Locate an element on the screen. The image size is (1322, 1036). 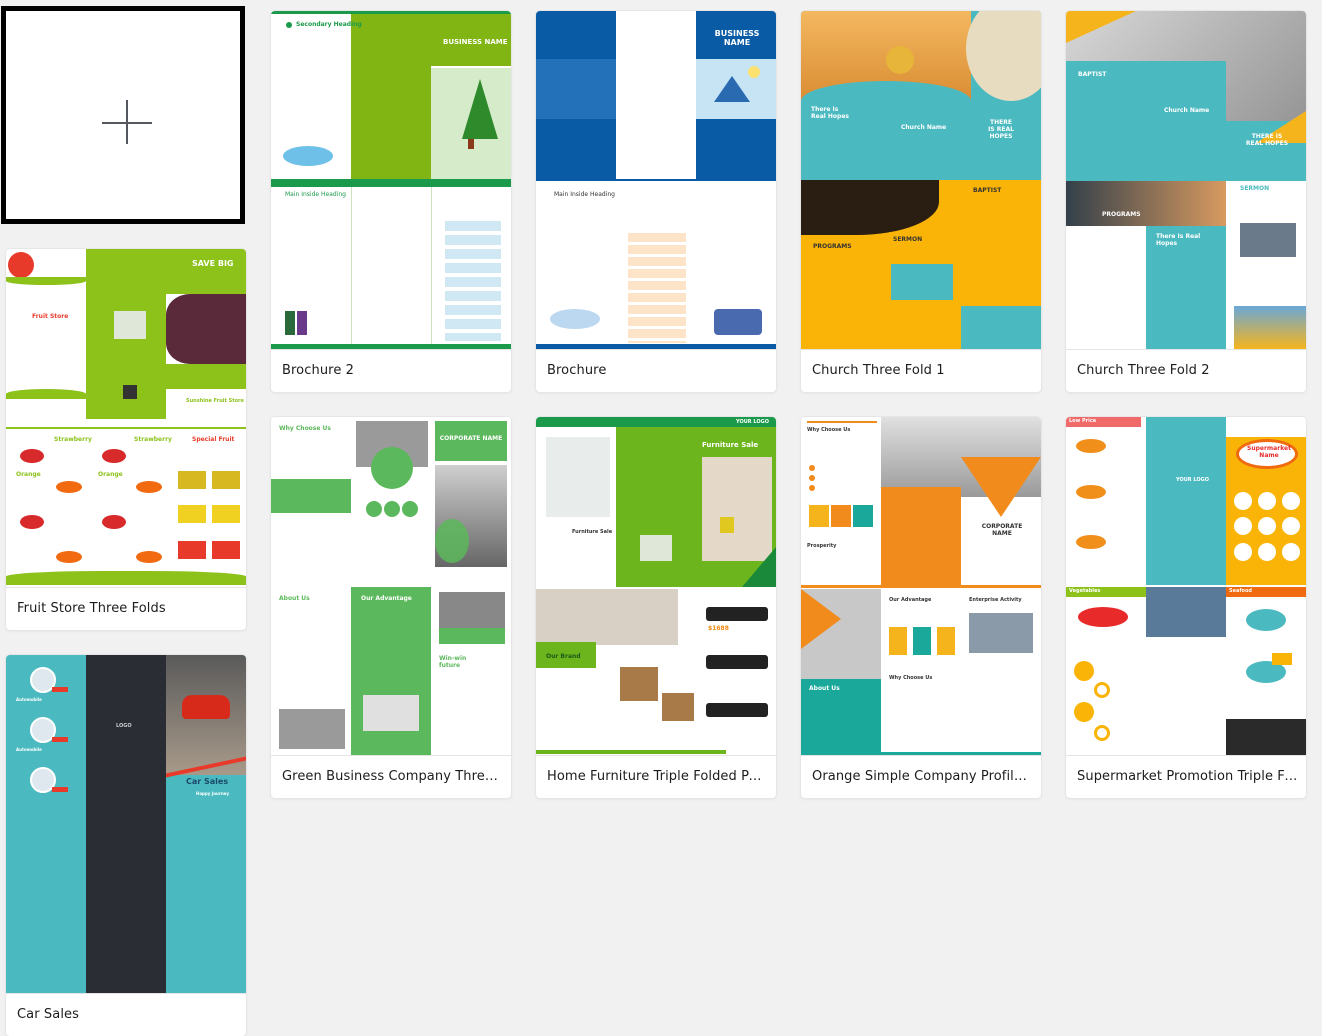
template-thumbnail: BUSINESS NAME Main Inside Heading is located at coordinates (656, 180).